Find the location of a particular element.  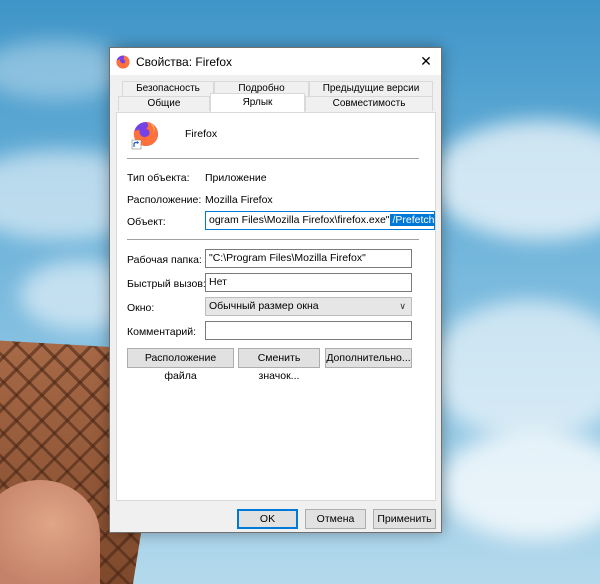

run-dropdown: Обычный размер окна ∨ is located at coordinates (308, 306).